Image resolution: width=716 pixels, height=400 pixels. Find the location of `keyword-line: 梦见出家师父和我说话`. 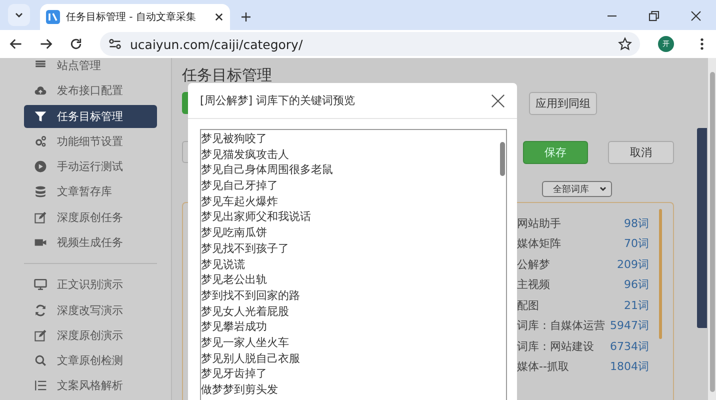

keyword-line: 梦见出家师父和我说话 is located at coordinates (256, 217).